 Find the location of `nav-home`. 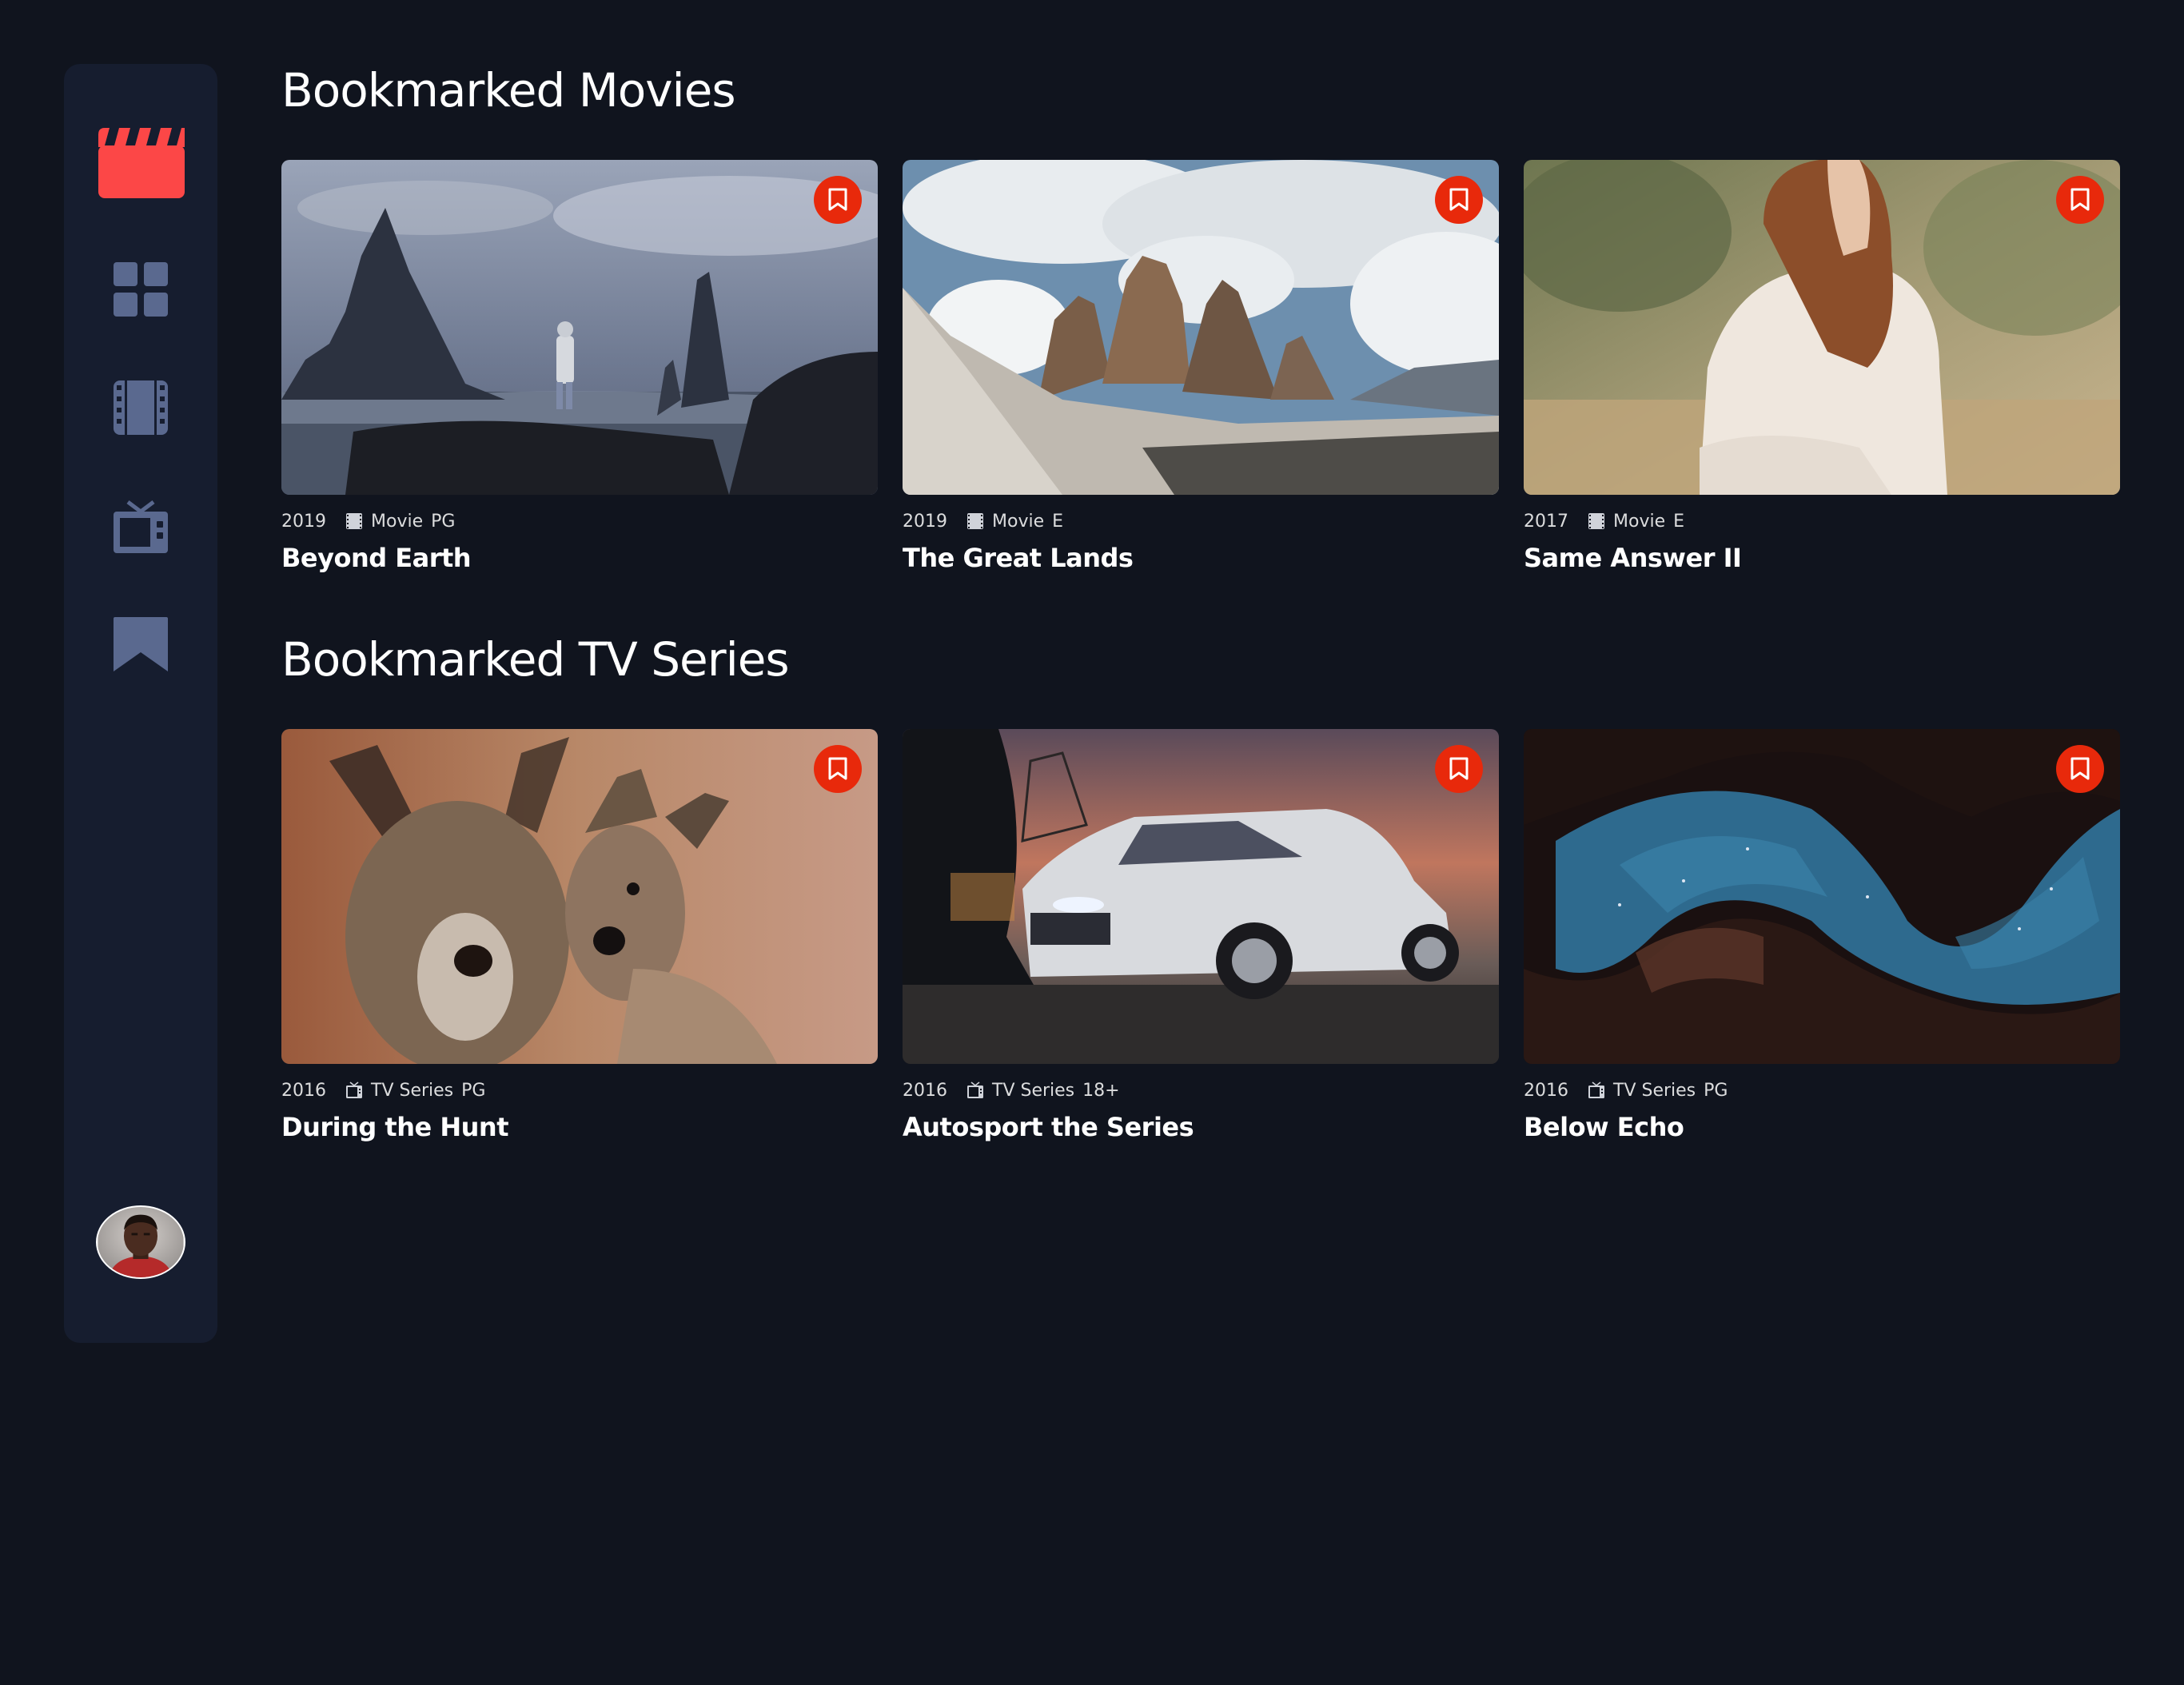

nav-home is located at coordinates (141, 289).